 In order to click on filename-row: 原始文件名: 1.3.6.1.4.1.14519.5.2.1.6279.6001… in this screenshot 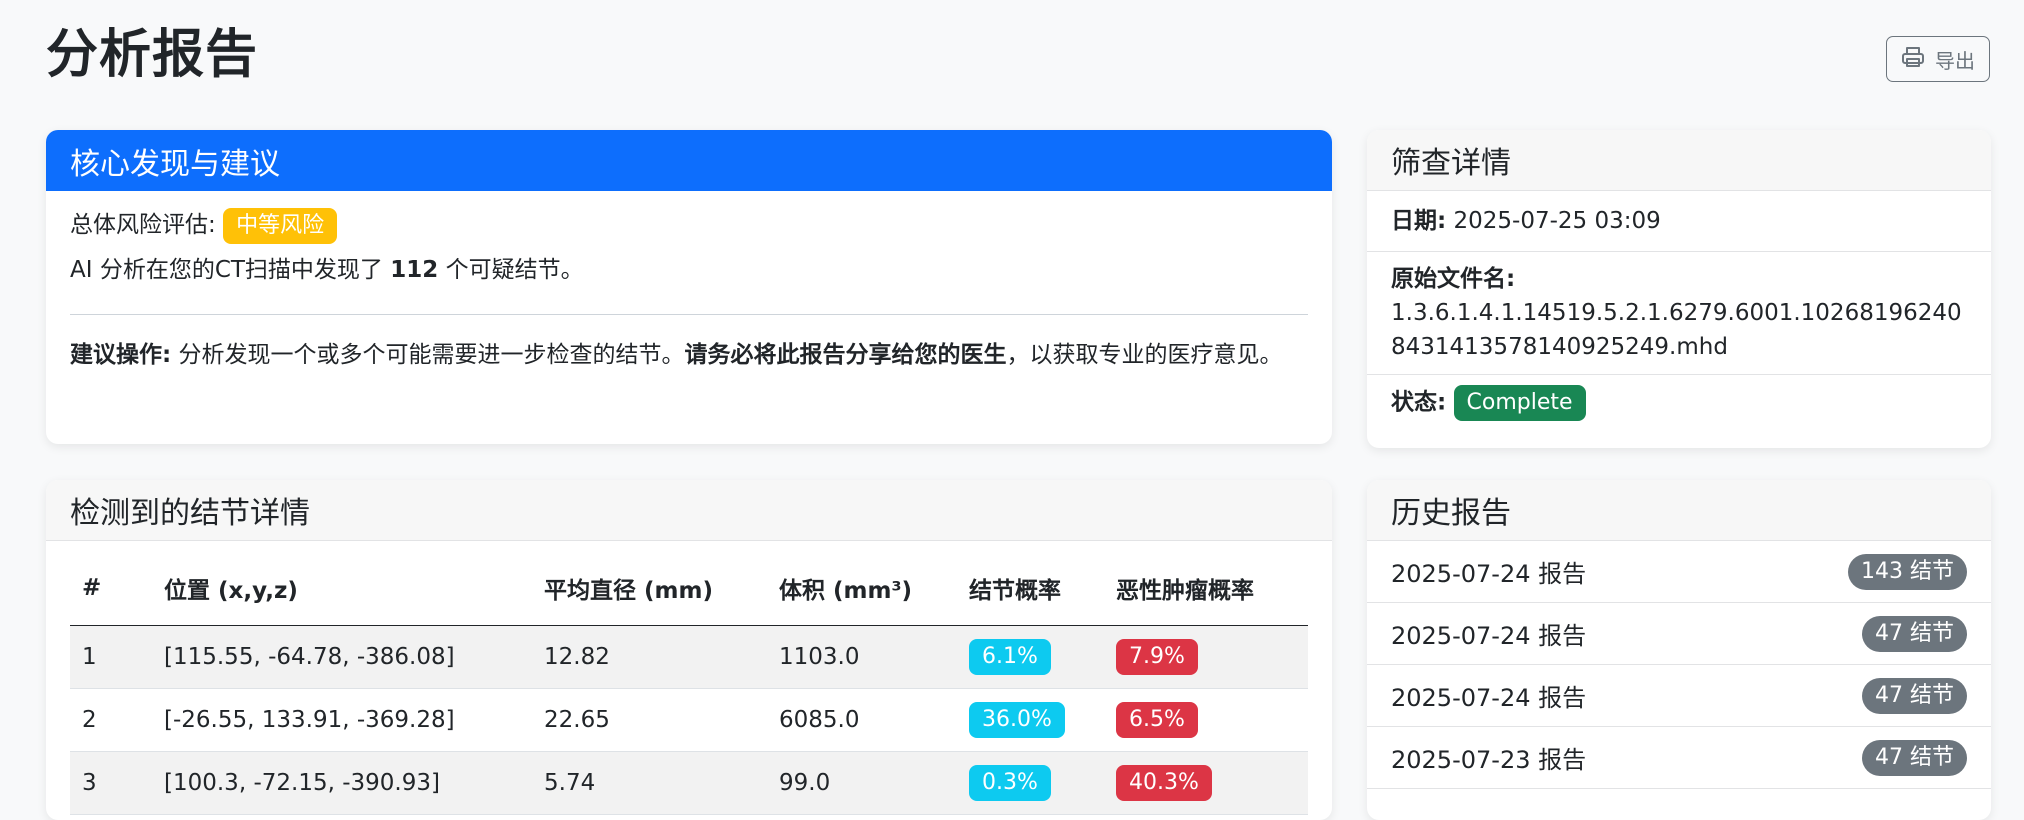, I will do `click(1679, 313)`.